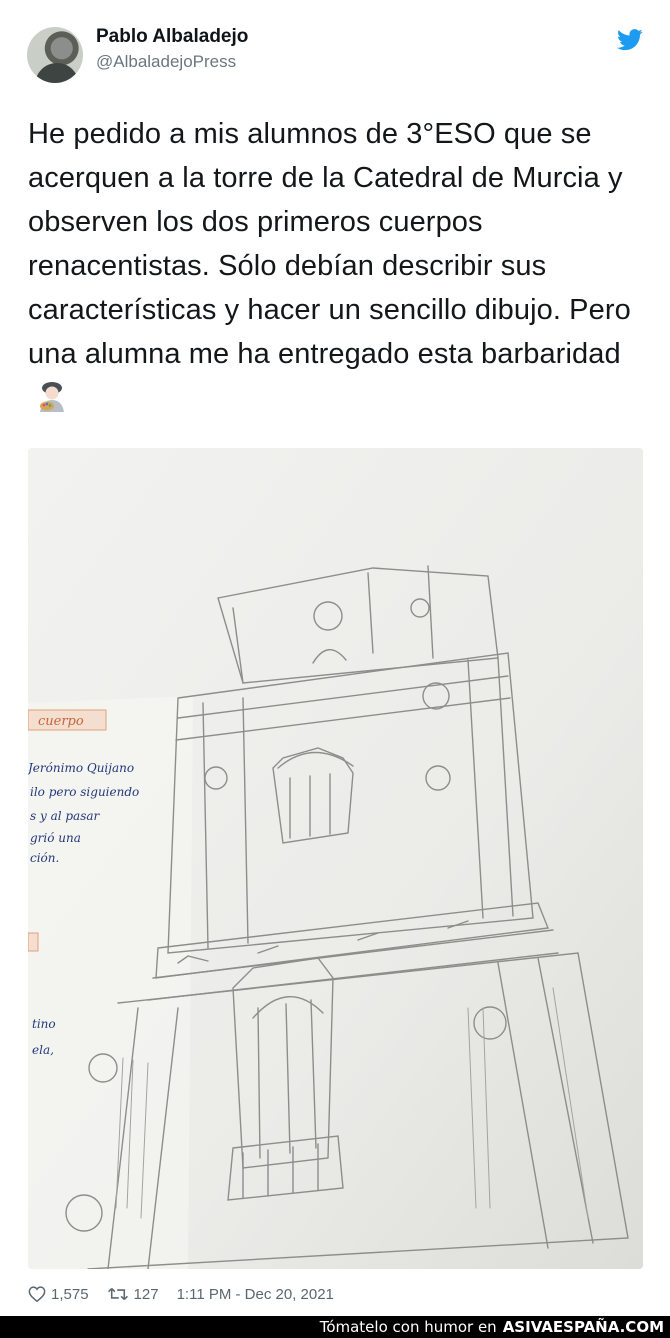 The height and width of the screenshot is (1338, 670). Describe the element at coordinates (81, 768) in the screenshot. I see `note-line: Jerónimo Quijano` at that location.